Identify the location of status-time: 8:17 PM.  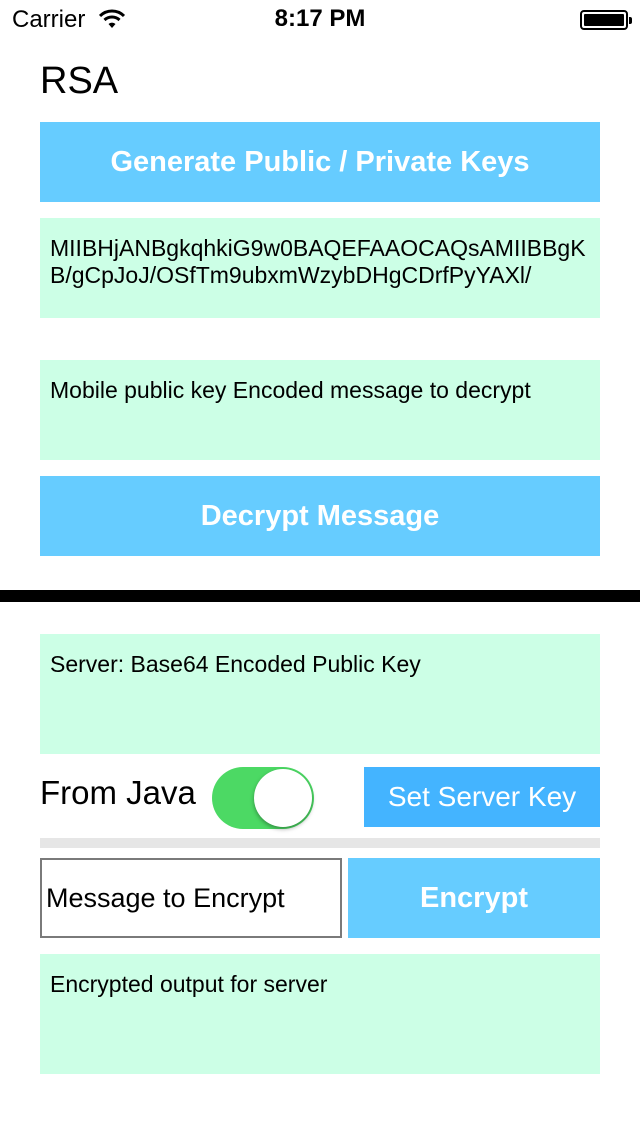
(320, 18).